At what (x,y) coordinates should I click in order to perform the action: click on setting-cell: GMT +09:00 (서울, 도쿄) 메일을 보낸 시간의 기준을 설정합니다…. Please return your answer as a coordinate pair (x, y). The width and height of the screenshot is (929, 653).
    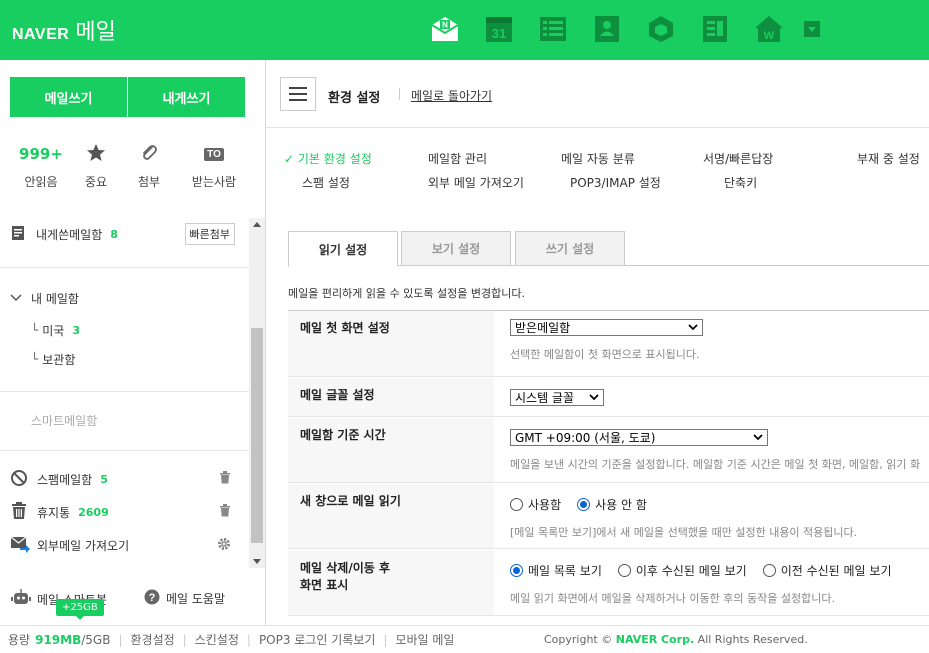
    Looking at the image, I should click on (711, 450).